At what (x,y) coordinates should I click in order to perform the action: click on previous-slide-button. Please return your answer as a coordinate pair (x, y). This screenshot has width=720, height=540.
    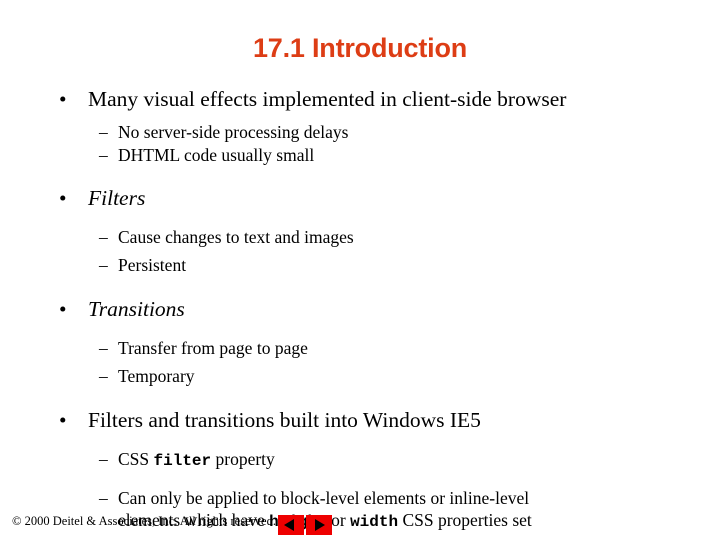
    Looking at the image, I should click on (291, 525).